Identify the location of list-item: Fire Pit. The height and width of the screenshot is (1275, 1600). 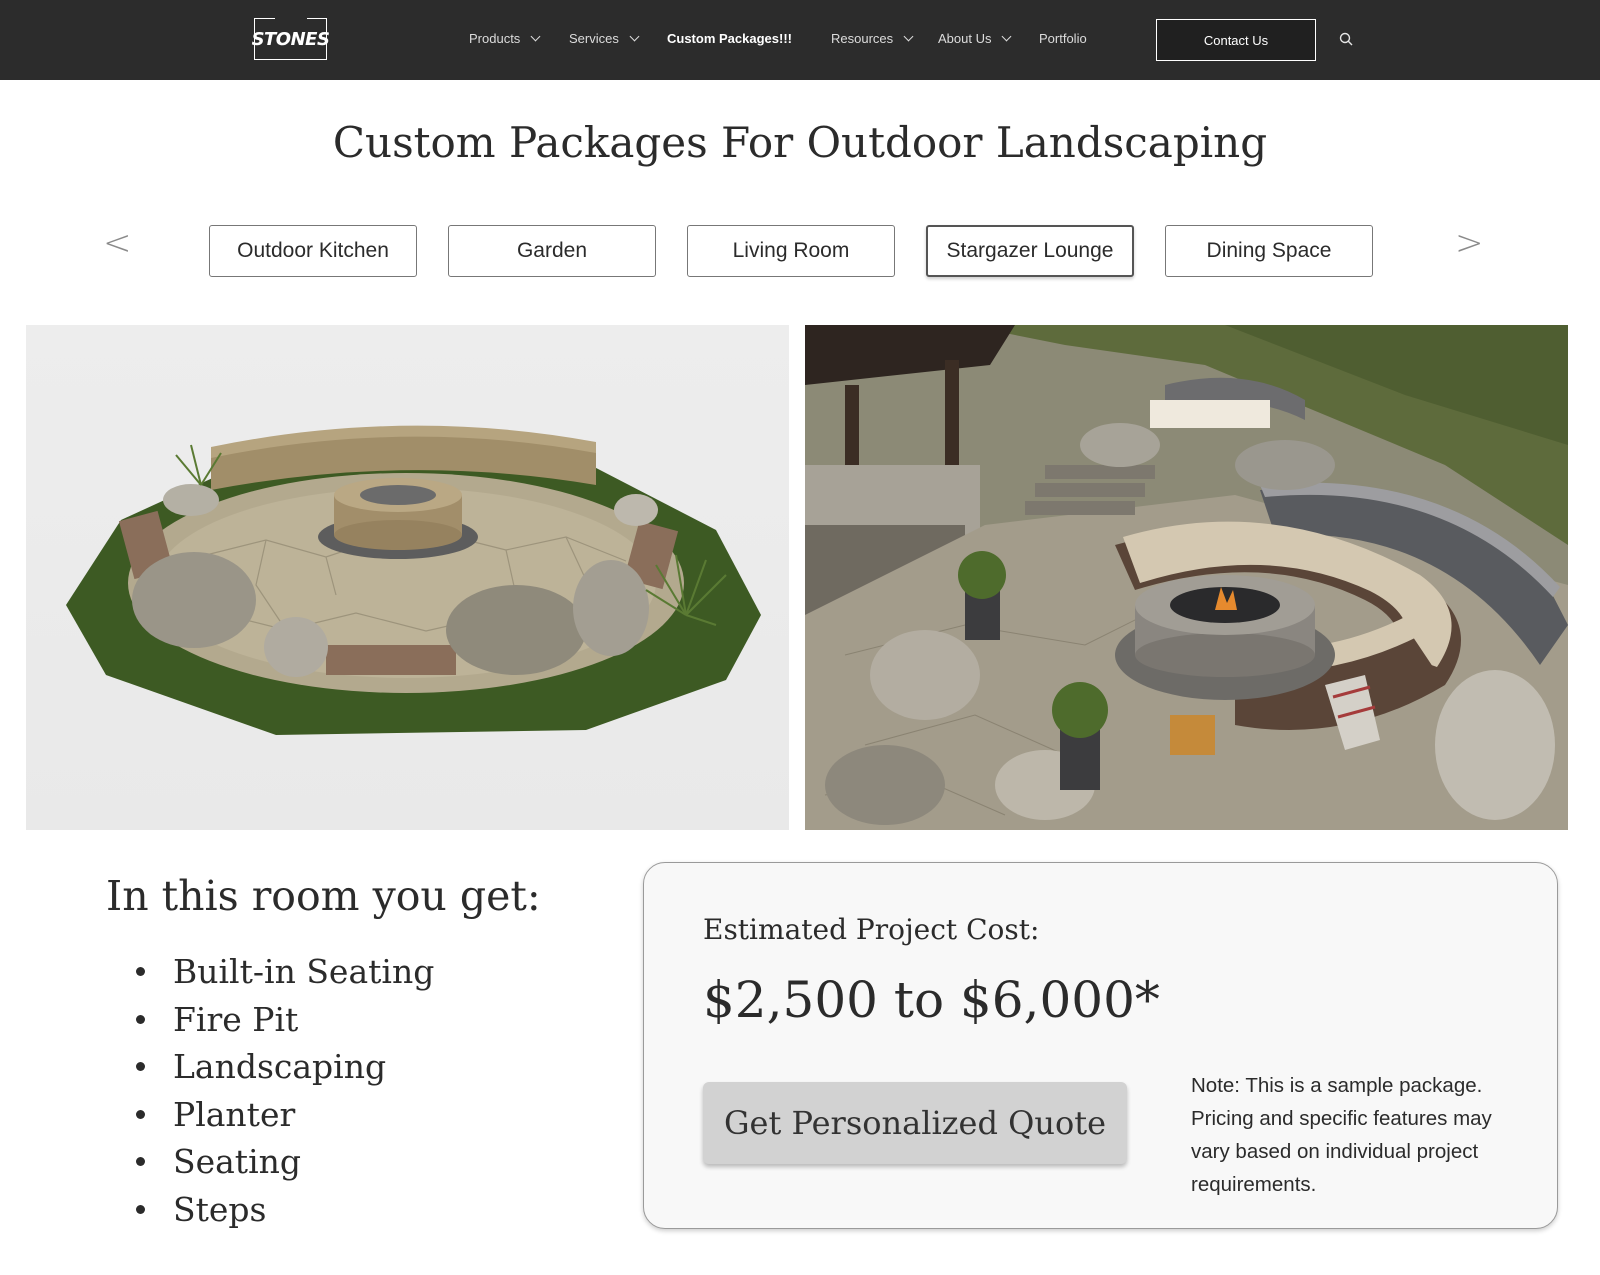
(285, 1020).